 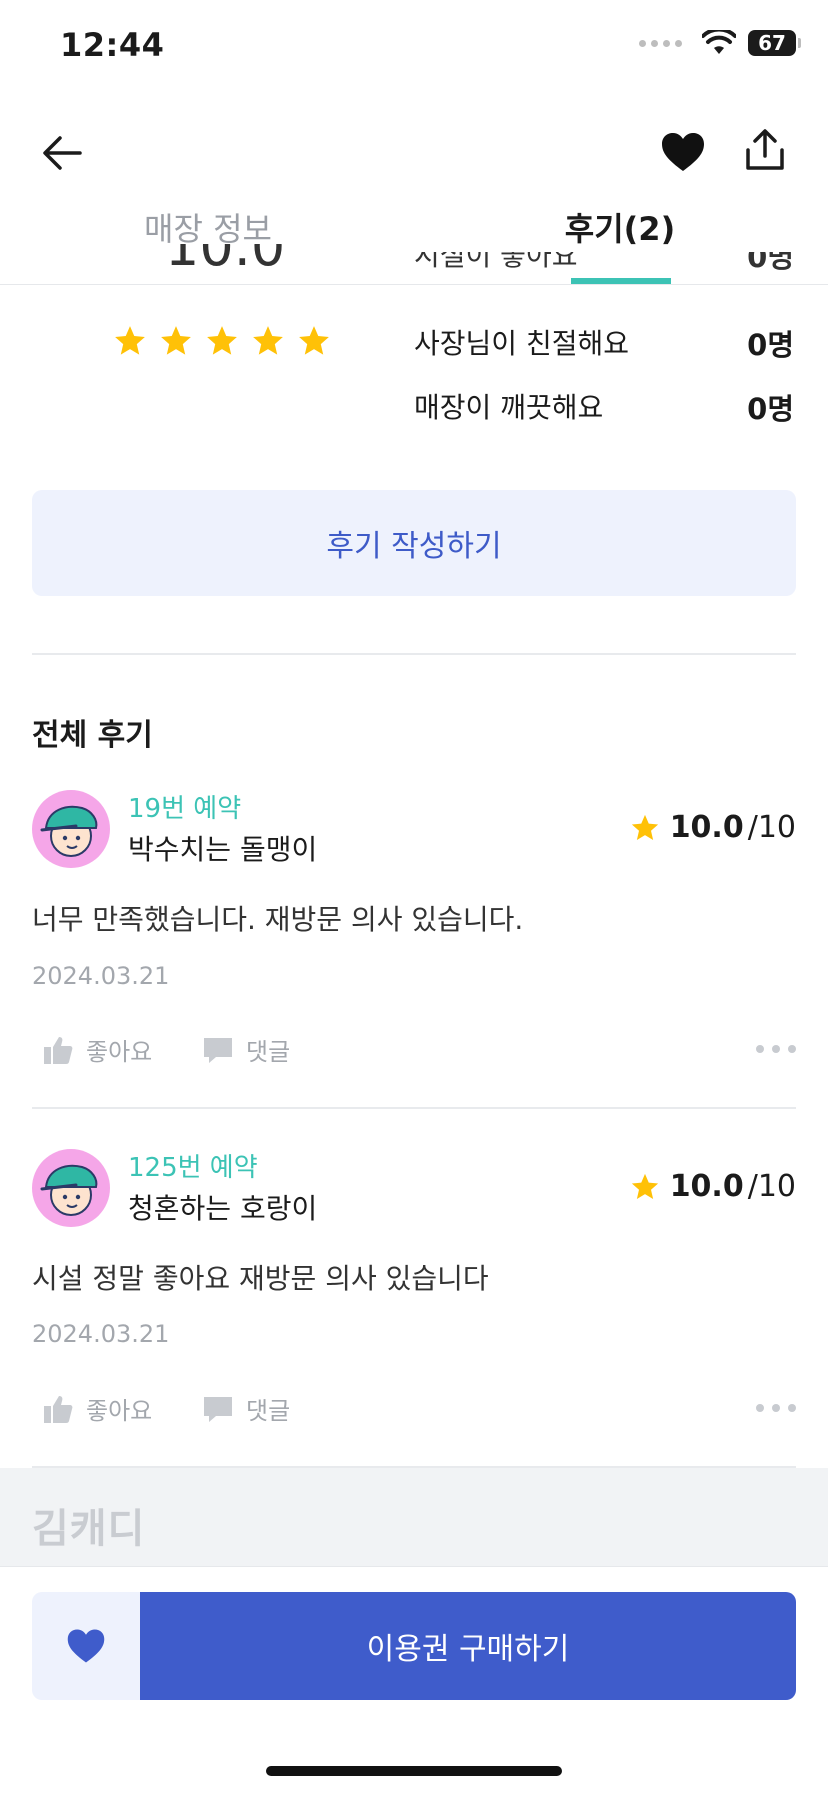 I want to click on reviewer-nickname: 박수치는 돌맹이, so click(x=223, y=849).